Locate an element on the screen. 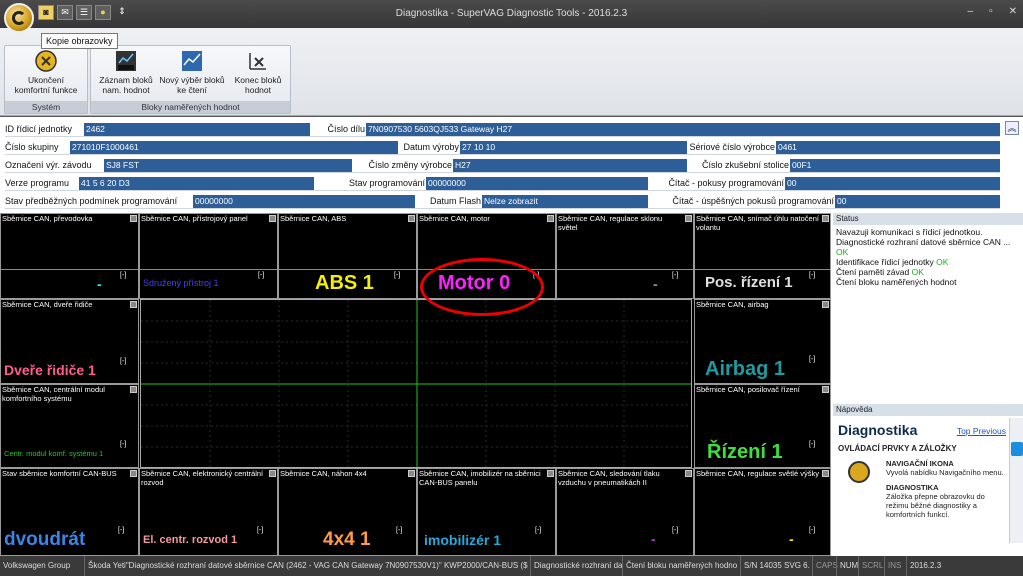 This screenshot has height=576, width=1023. info-value: 271010F1000461 is located at coordinates (234, 147).